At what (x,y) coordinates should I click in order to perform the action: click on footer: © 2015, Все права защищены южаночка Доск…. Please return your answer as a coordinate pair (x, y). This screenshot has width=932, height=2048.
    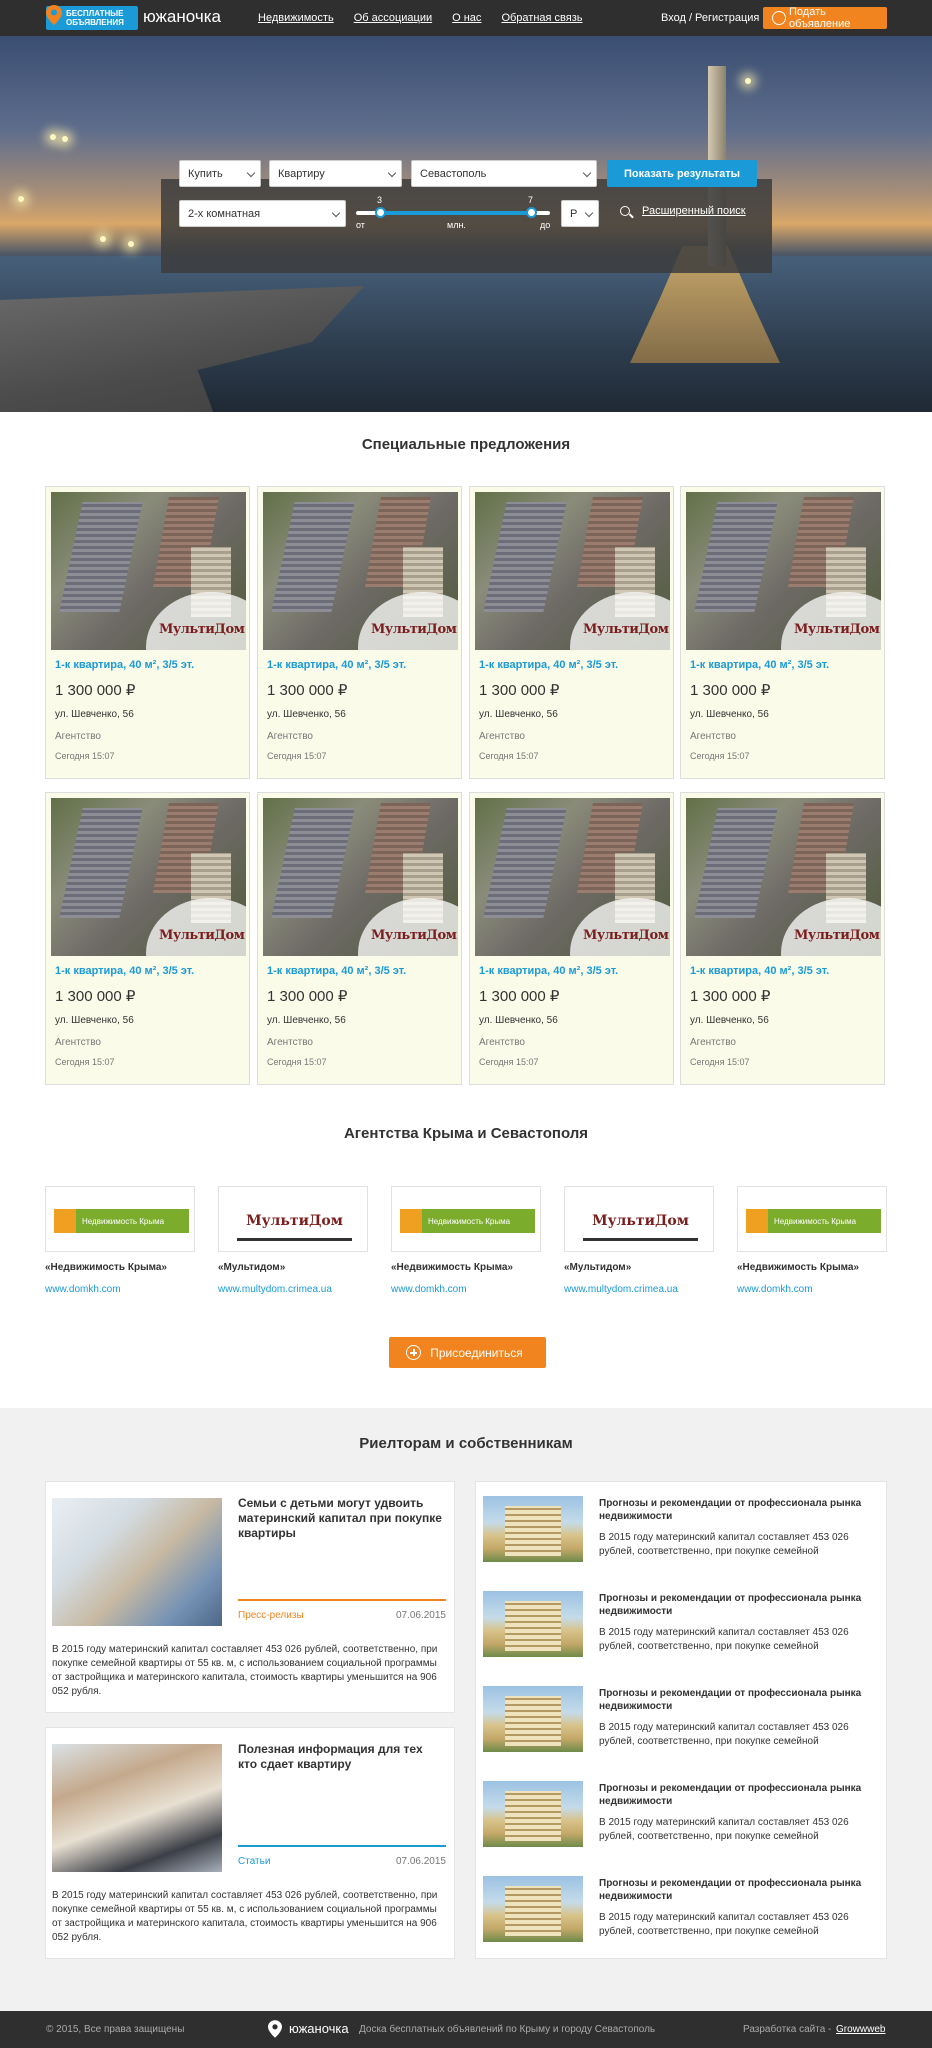
    Looking at the image, I should click on (466, 2029).